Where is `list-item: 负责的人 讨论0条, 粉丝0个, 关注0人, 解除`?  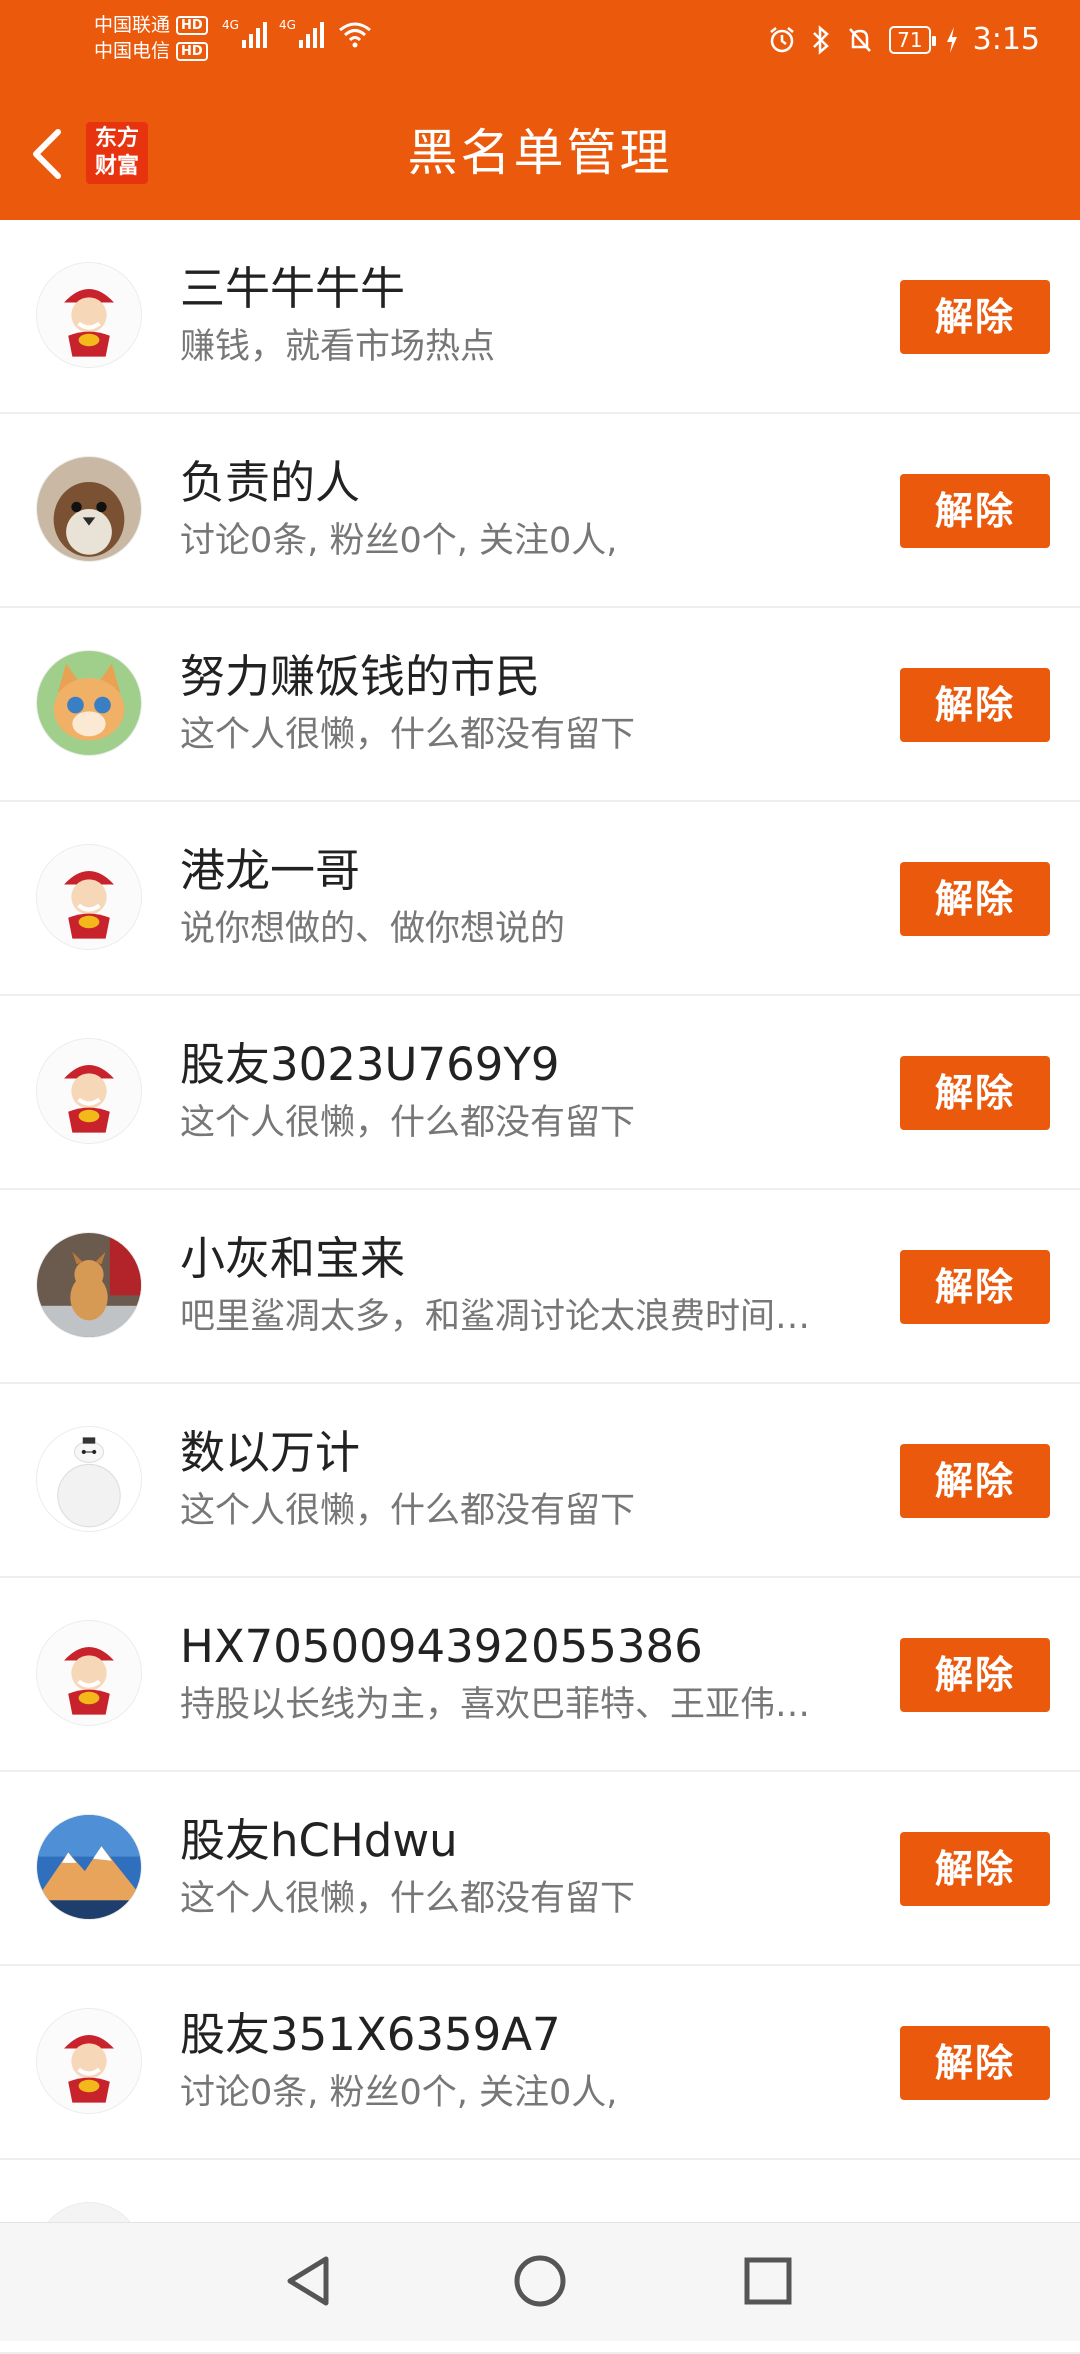
list-item: 负责的人 讨论0条, 粉丝0个, 关注0人, 解除 is located at coordinates (540, 511).